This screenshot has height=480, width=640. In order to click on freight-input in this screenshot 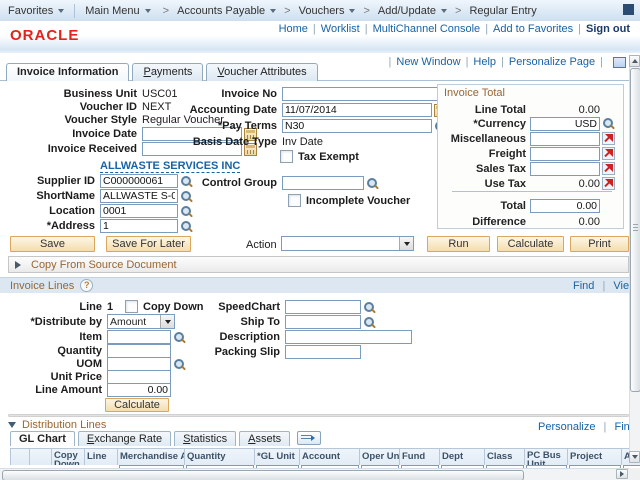, I will do `click(565, 153)`.